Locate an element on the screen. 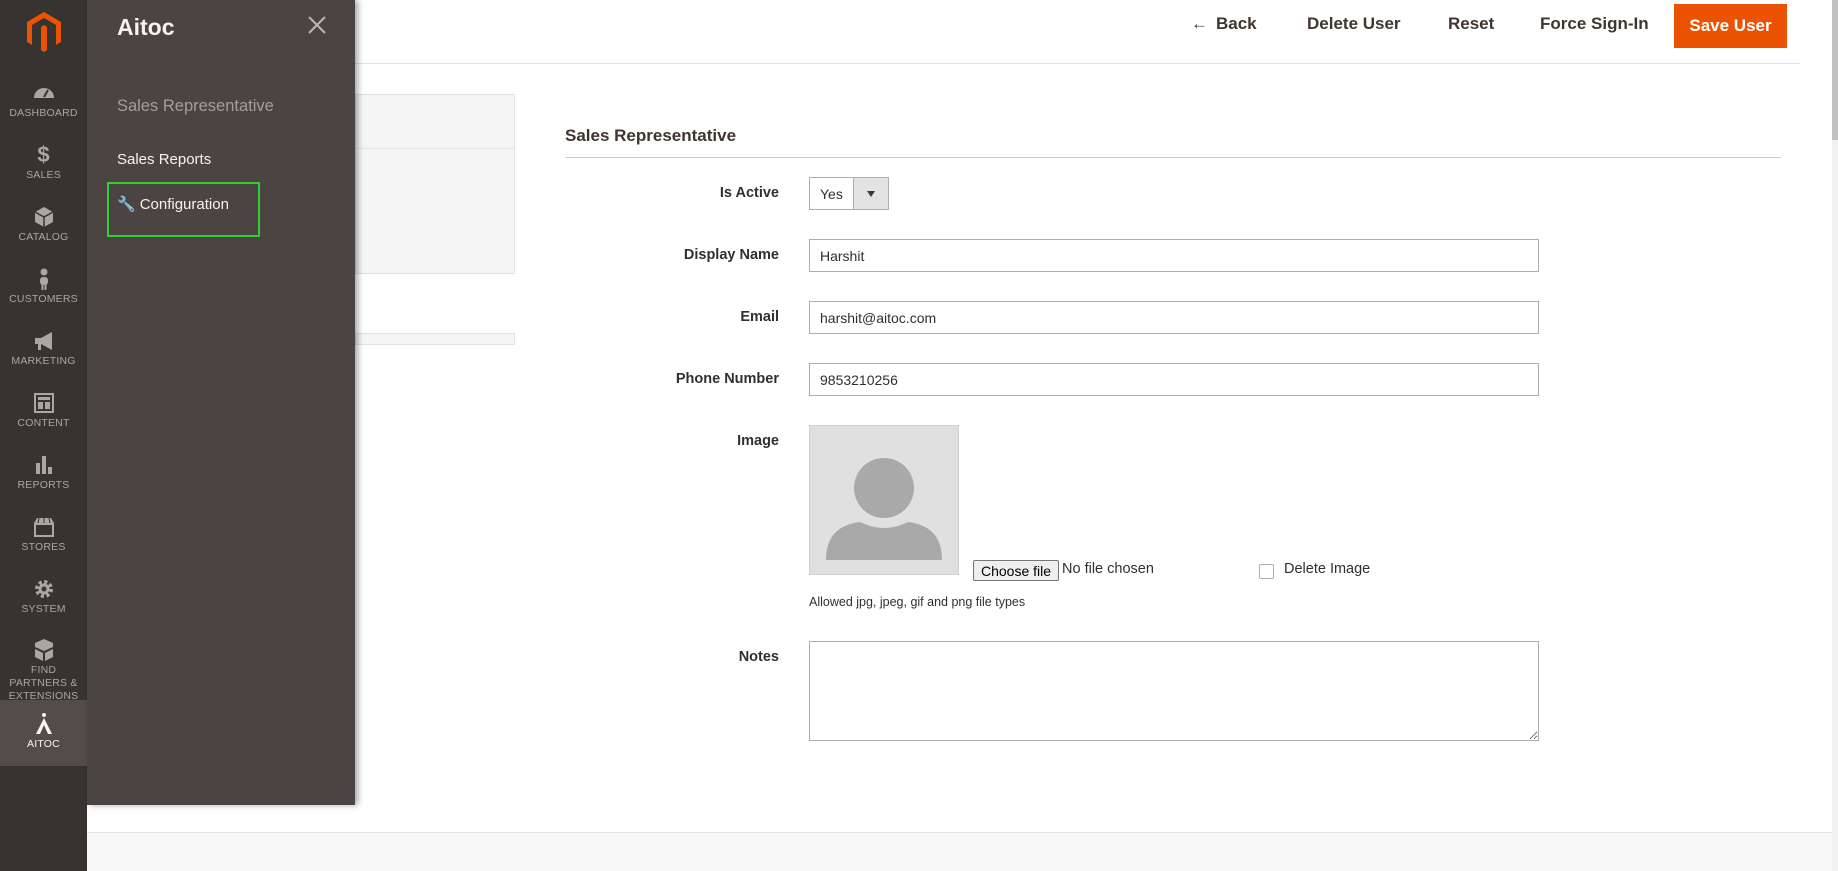  menu-content: CONTENT is located at coordinates (43, 410).